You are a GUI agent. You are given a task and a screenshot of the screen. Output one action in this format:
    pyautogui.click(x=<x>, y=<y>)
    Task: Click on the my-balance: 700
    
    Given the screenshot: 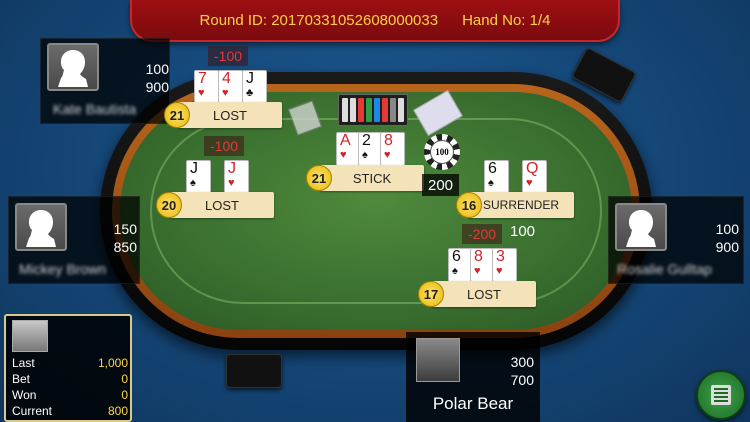 What is the action you would take?
    pyautogui.click(x=522, y=380)
    